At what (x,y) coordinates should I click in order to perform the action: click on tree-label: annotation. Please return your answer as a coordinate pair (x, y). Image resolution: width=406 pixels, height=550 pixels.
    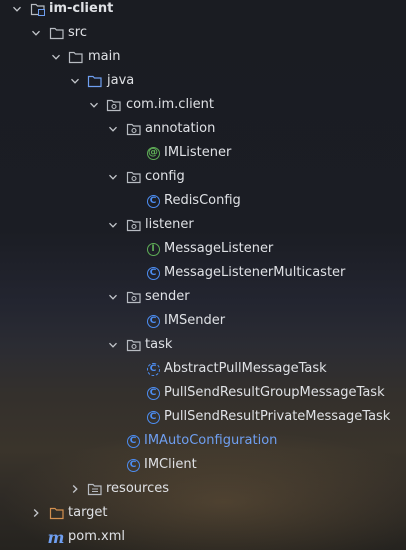
    Looking at the image, I should click on (180, 128).